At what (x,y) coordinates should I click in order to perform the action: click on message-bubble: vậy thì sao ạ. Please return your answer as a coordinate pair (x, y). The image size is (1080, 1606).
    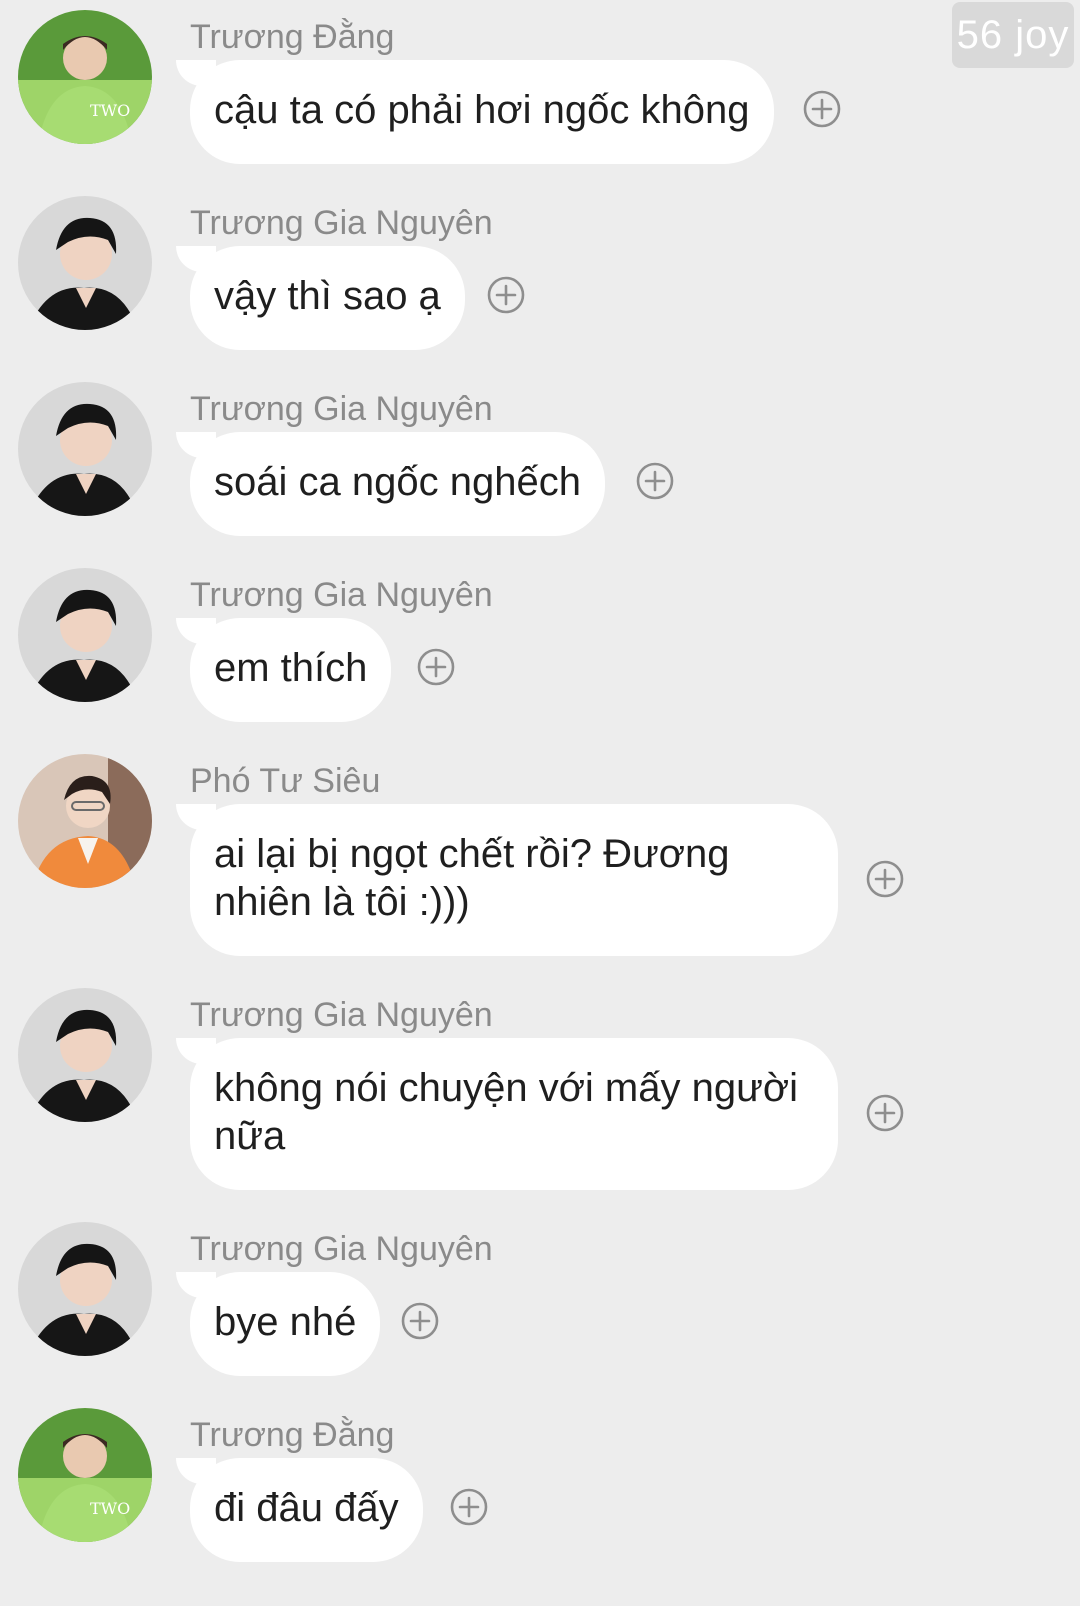
    Looking at the image, I should click on (320, 298).